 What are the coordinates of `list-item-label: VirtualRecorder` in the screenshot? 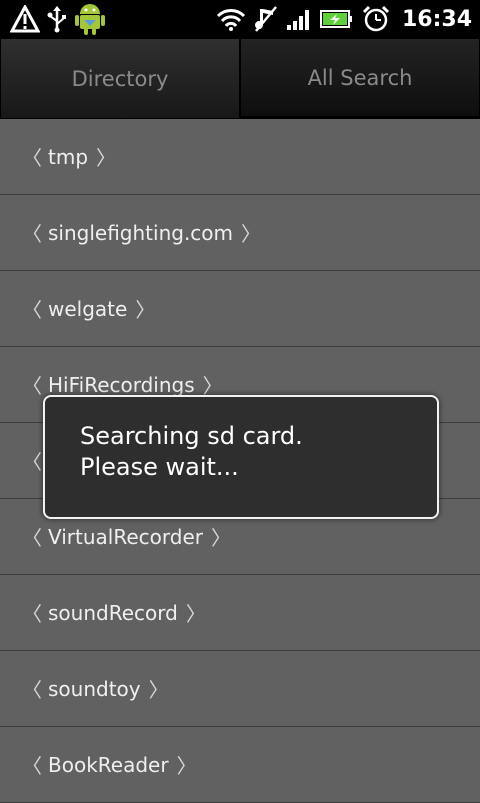 It's located at (125, 536).